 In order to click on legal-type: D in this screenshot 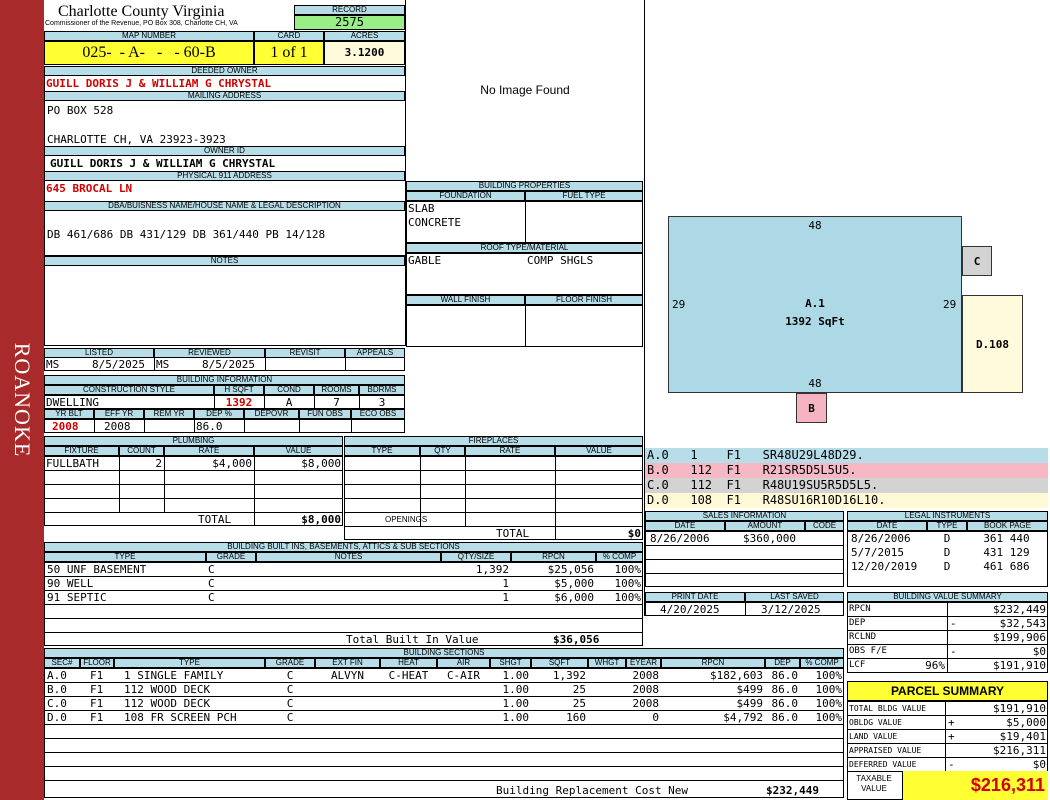, I will do `click(947, 538)`.